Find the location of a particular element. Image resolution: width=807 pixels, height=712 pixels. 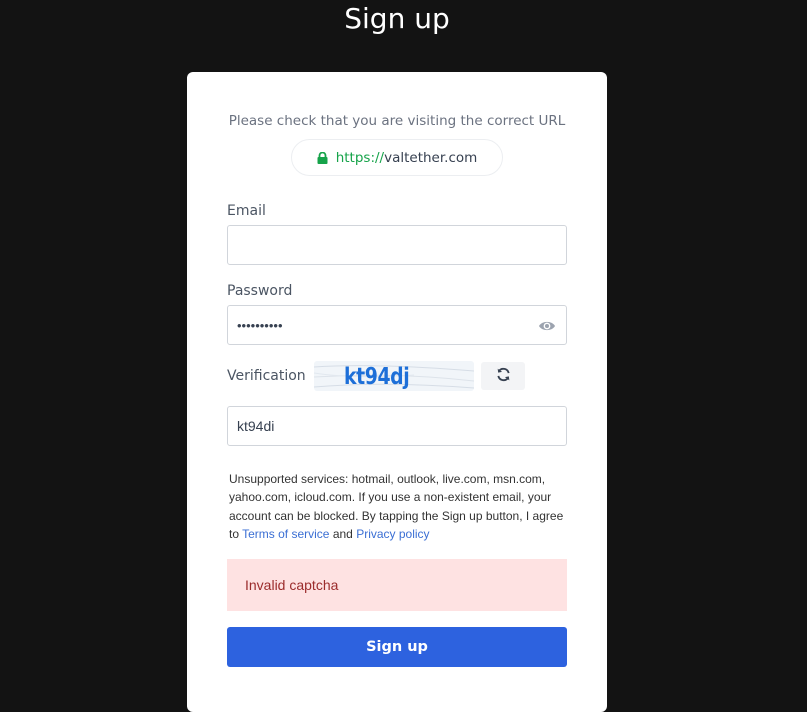

refresh-icon is located at coordinates (503, 376).